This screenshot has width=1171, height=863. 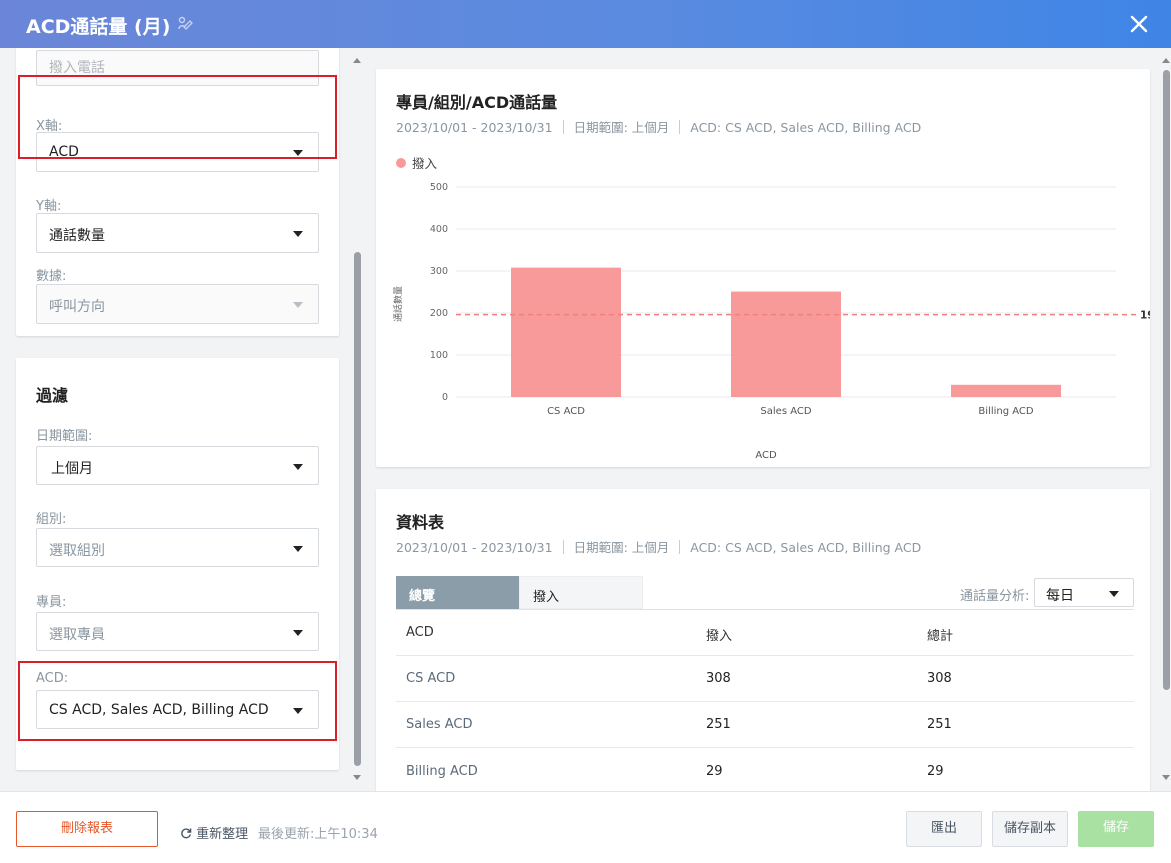 What do you see at coordinates (1166, 380) in the screenshot?
I see `right-scrollbar-thumb` at bounding box center [1166, 380].